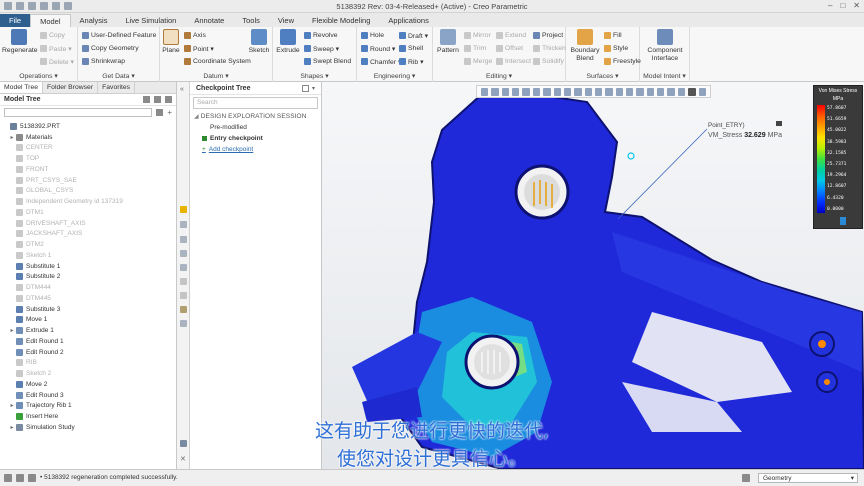 The width and height of the screenshot is (864, 486). Describe the element at coordinates (12, 427) in the screenshot. I see `expand-icon: ▸` at that location.